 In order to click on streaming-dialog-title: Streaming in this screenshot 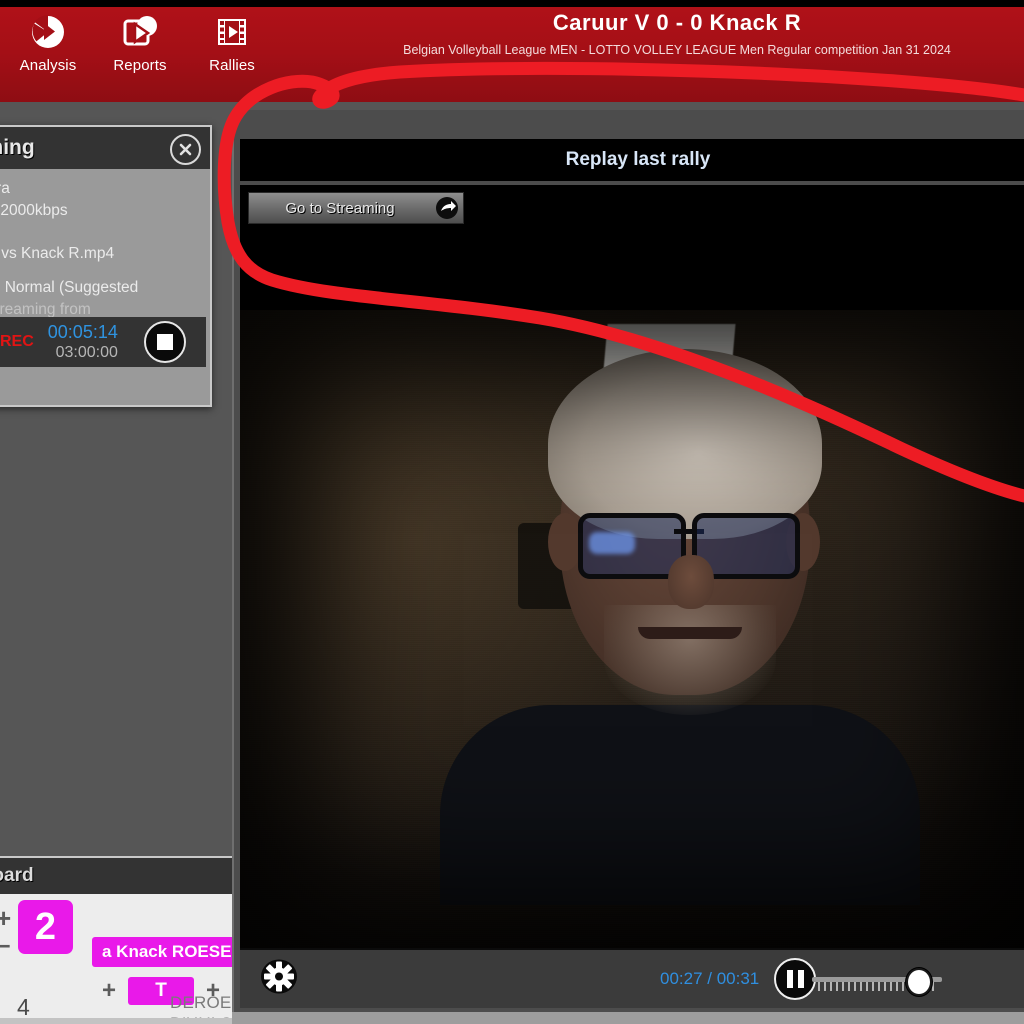, I will do `click(17, 147)`.